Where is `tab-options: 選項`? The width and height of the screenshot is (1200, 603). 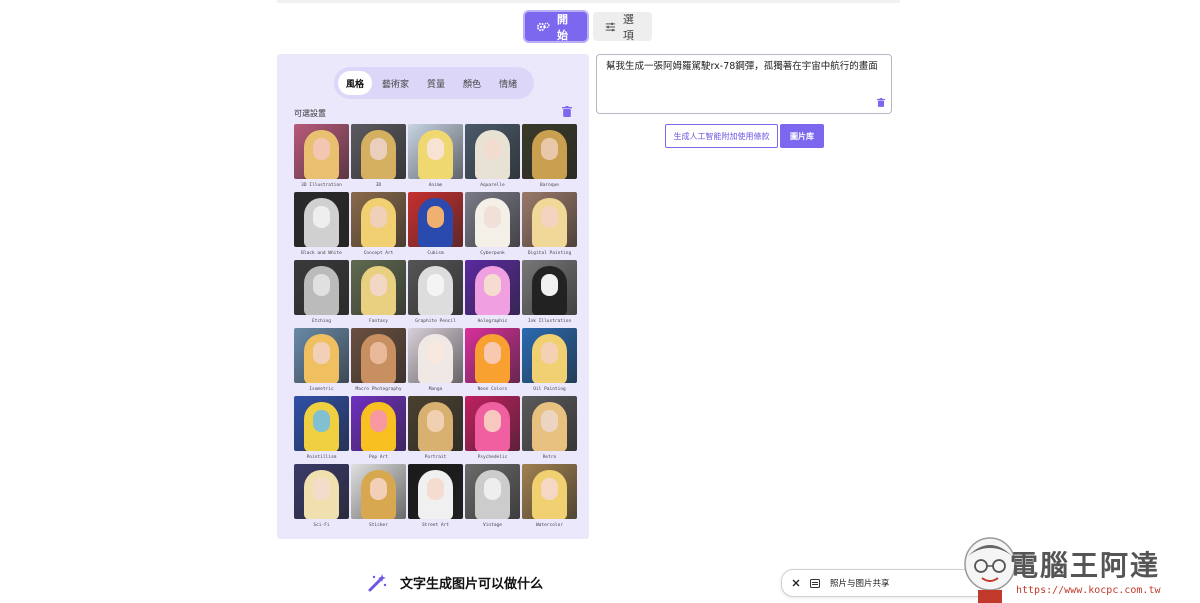 tab-options: 選項 is located at coordinates (622, 27).